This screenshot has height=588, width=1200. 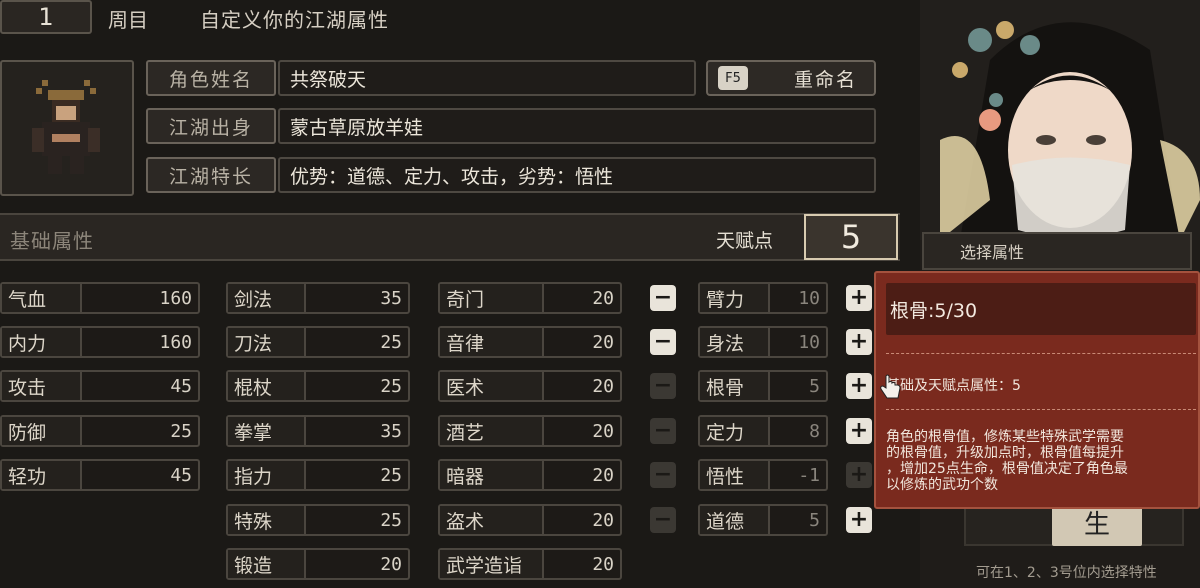 I want to click on stat-name: 盗术, so click(x=492, y=520).